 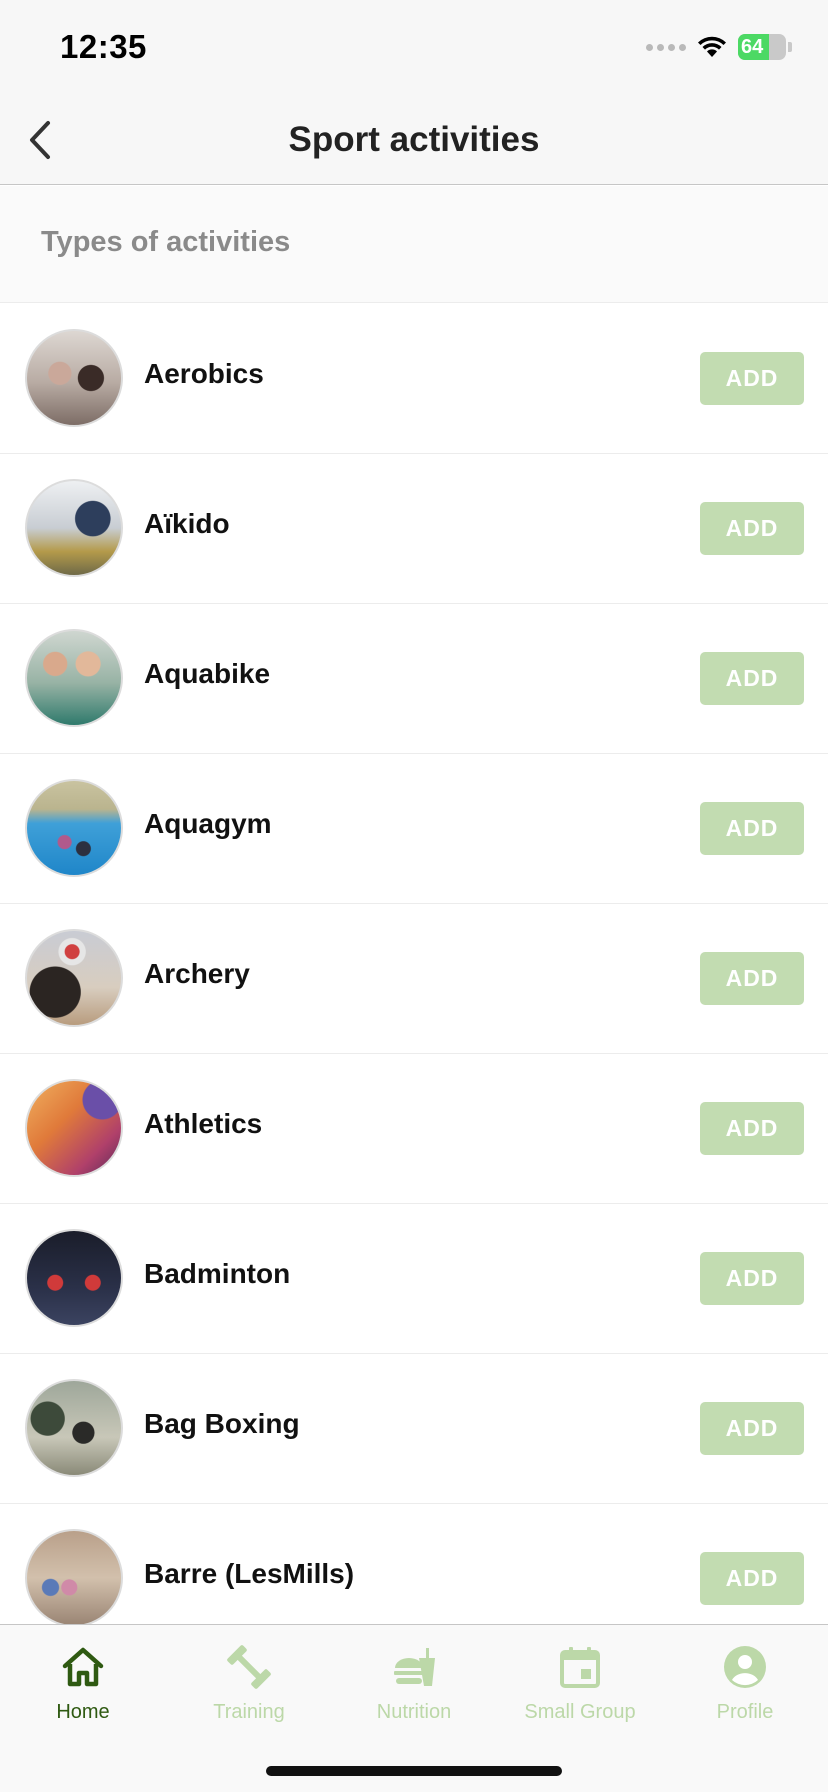 What do you see at coordinates (666, 47) in the screenshot?
I see `cellular-signal-icon` at bounding box center [666, 47].